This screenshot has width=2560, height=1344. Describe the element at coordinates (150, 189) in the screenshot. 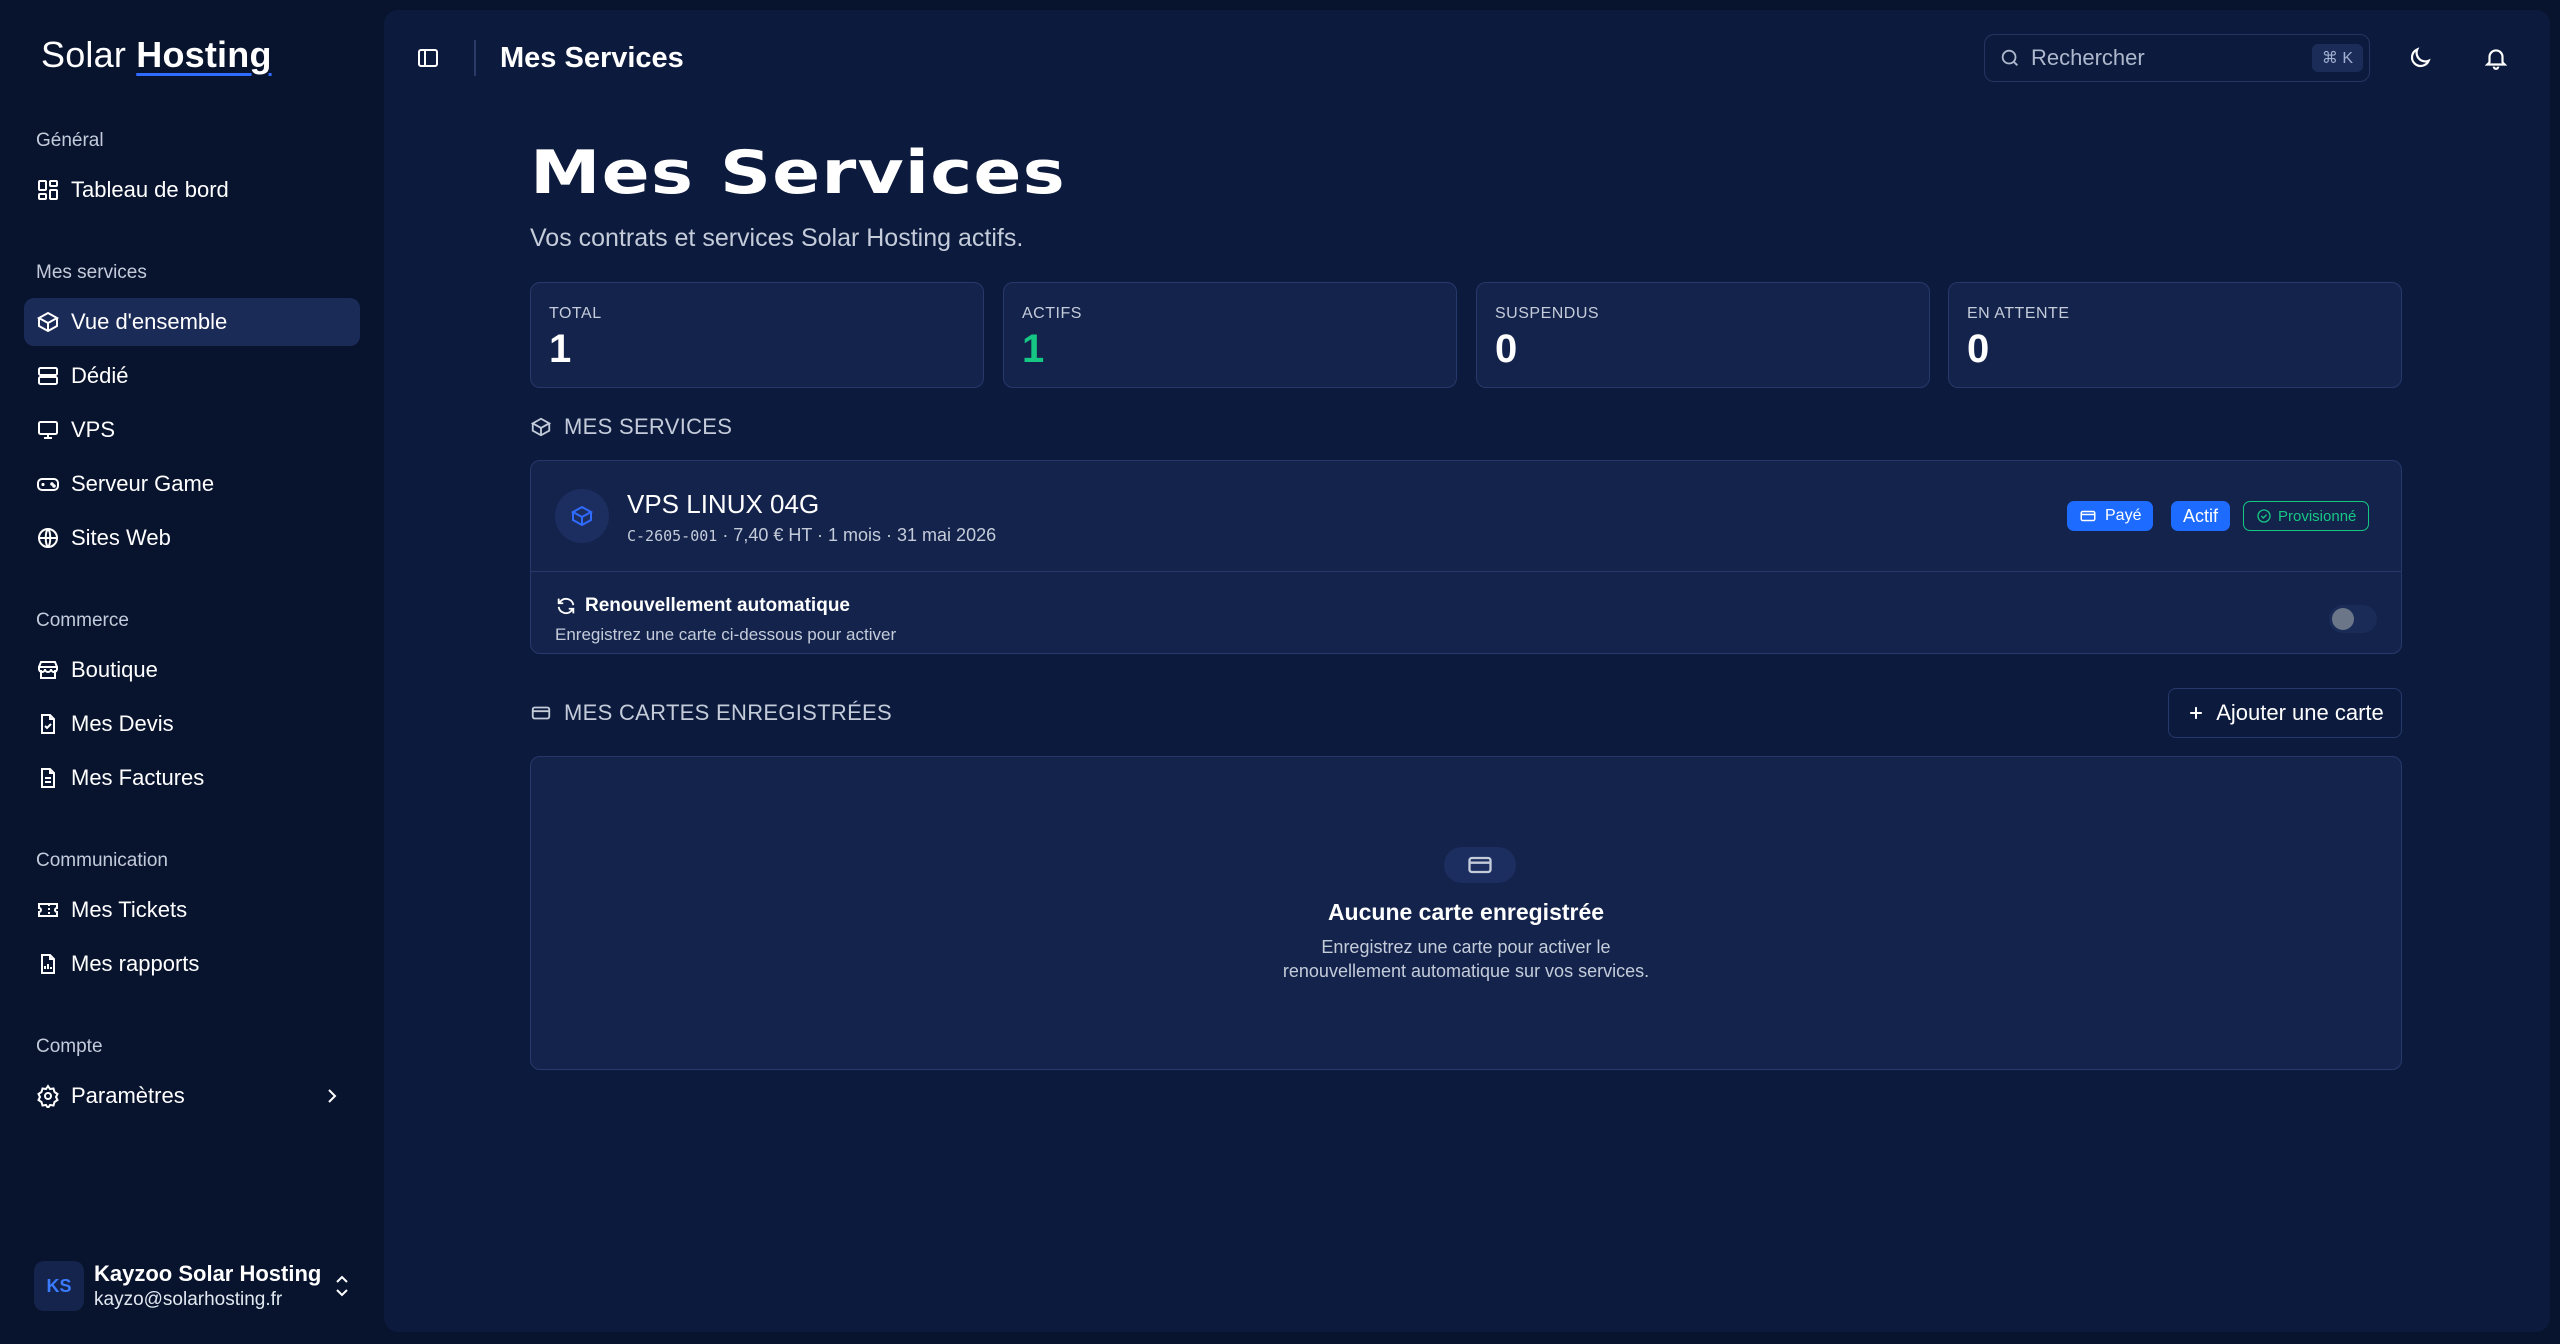

I see `sidebar-item-label: Tableau de bord` at that location.